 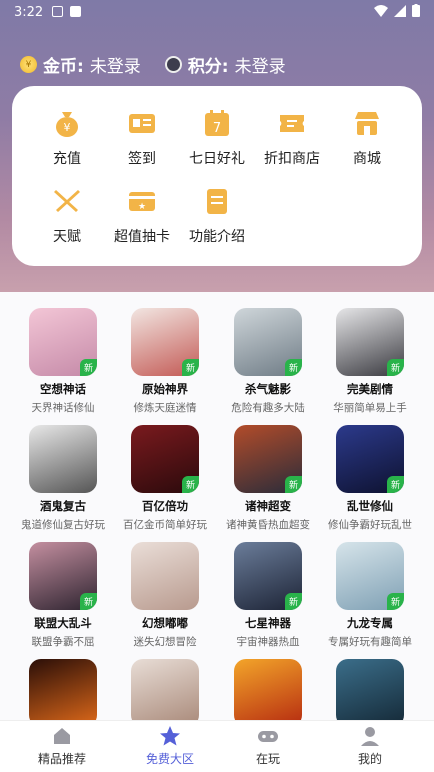 I want to click on balance-row: ¥ 金币: 未登录 积分: 未登录, so click(x=165, y=64).